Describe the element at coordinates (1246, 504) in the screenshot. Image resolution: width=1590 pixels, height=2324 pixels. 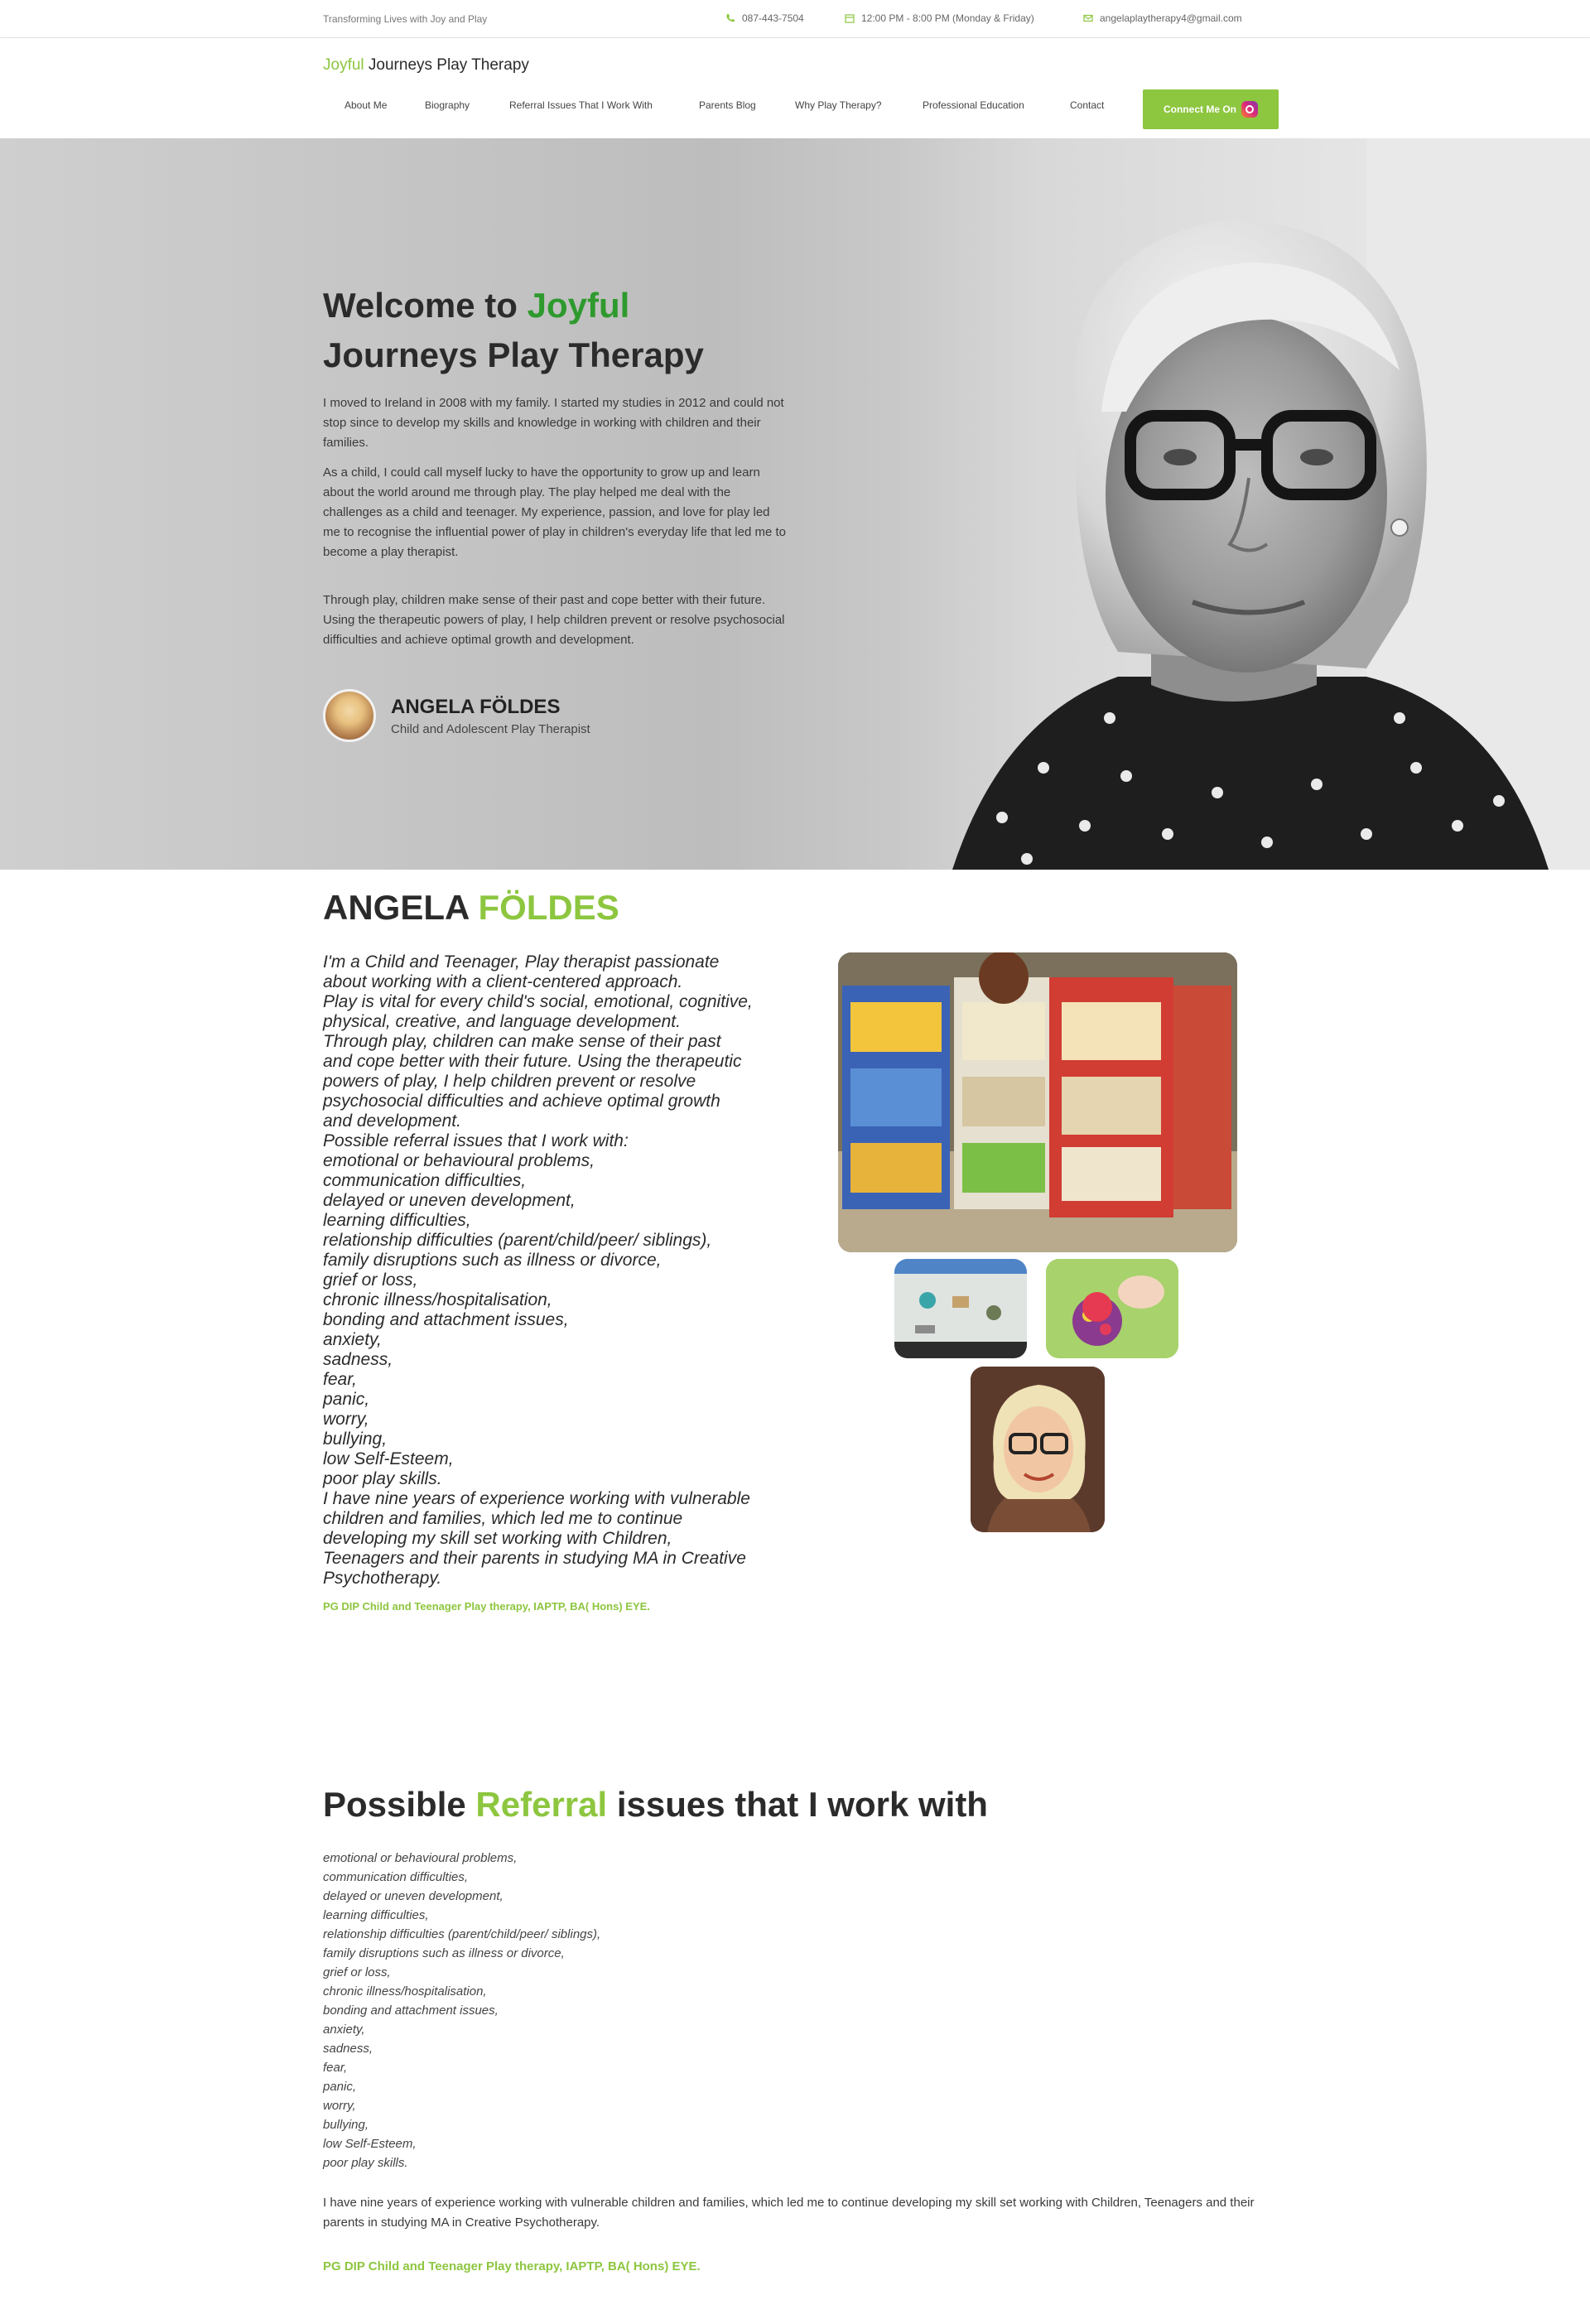
I see `hero-portrait-photo` at that location.